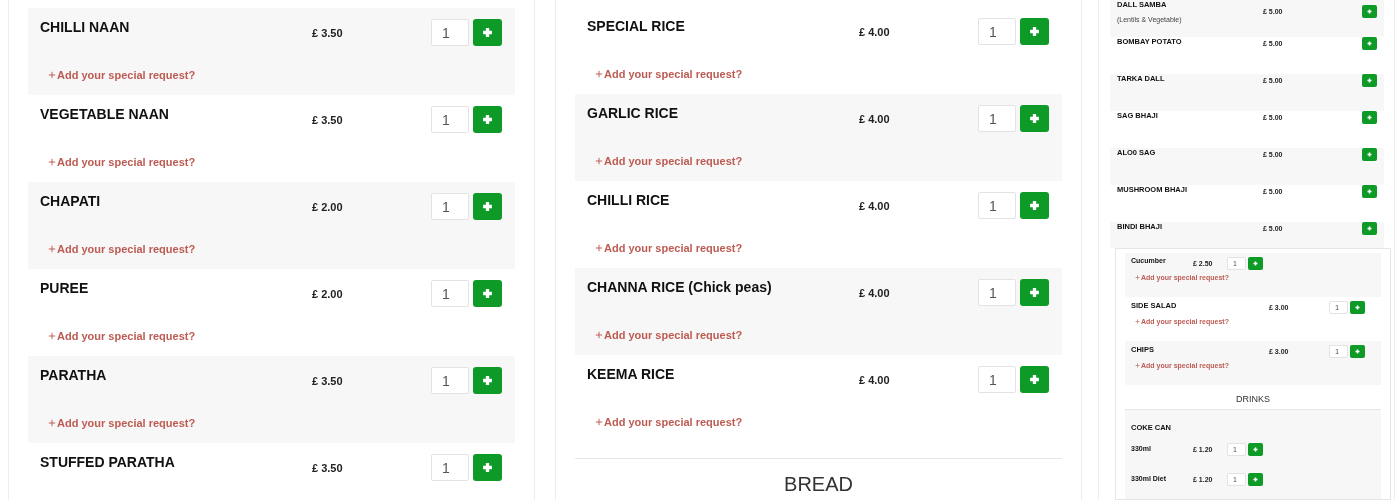 This screenshot has width=1400, height=500. Describe the element at coordinates (105, 114) in the screenshot. I see `item-name: VEGETABLE NAAN` at that location.